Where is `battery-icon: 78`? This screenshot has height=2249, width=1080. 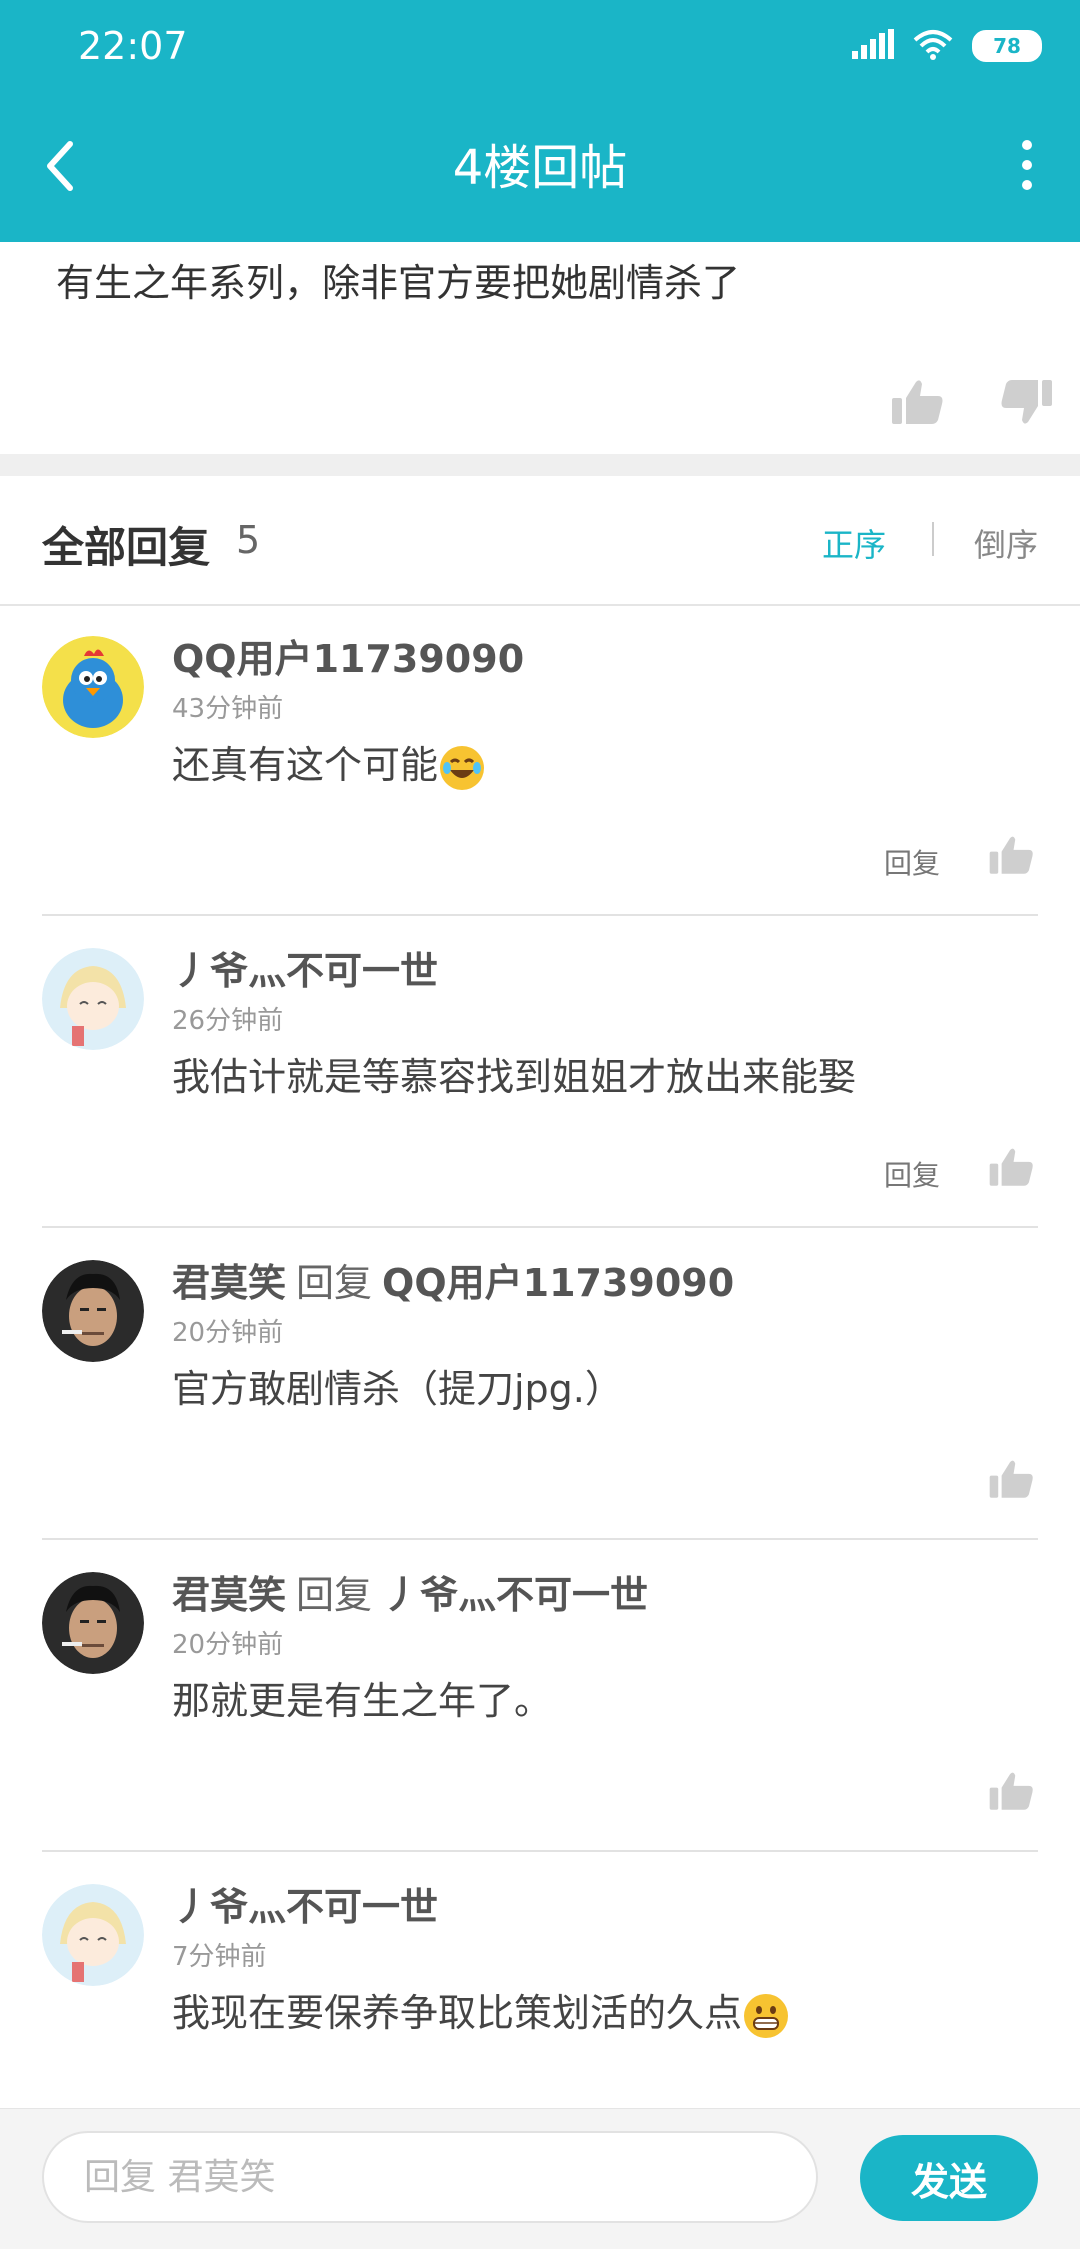 battery-icon: 78 is located at coordinates (1007, 46).